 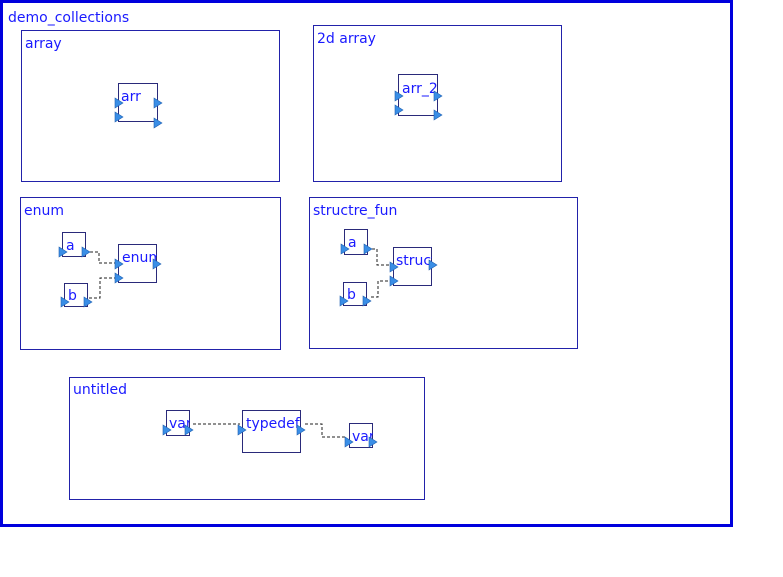 I want to click on group-enum: enum a b enum, so click(x=150, y=273).